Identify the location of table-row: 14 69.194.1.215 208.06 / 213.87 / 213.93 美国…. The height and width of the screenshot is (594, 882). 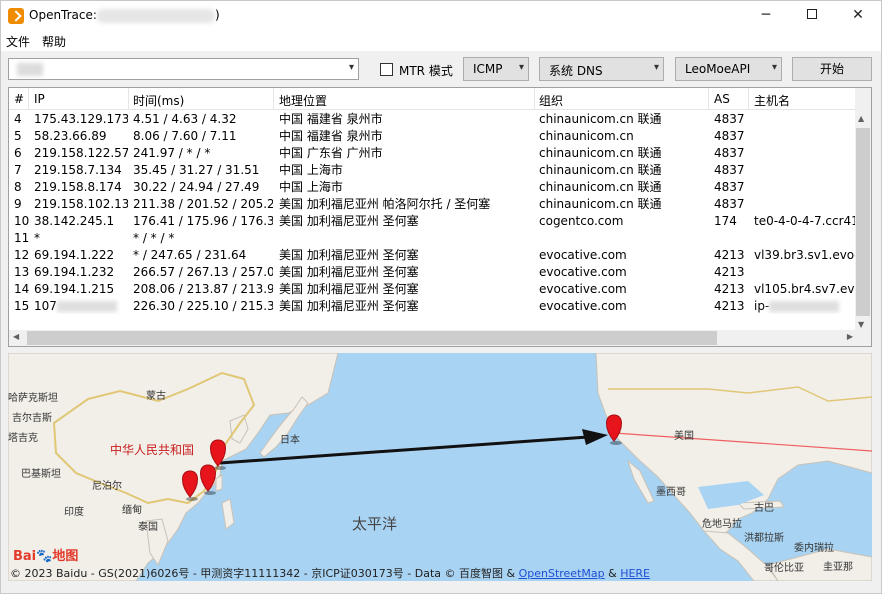
(433, 289).